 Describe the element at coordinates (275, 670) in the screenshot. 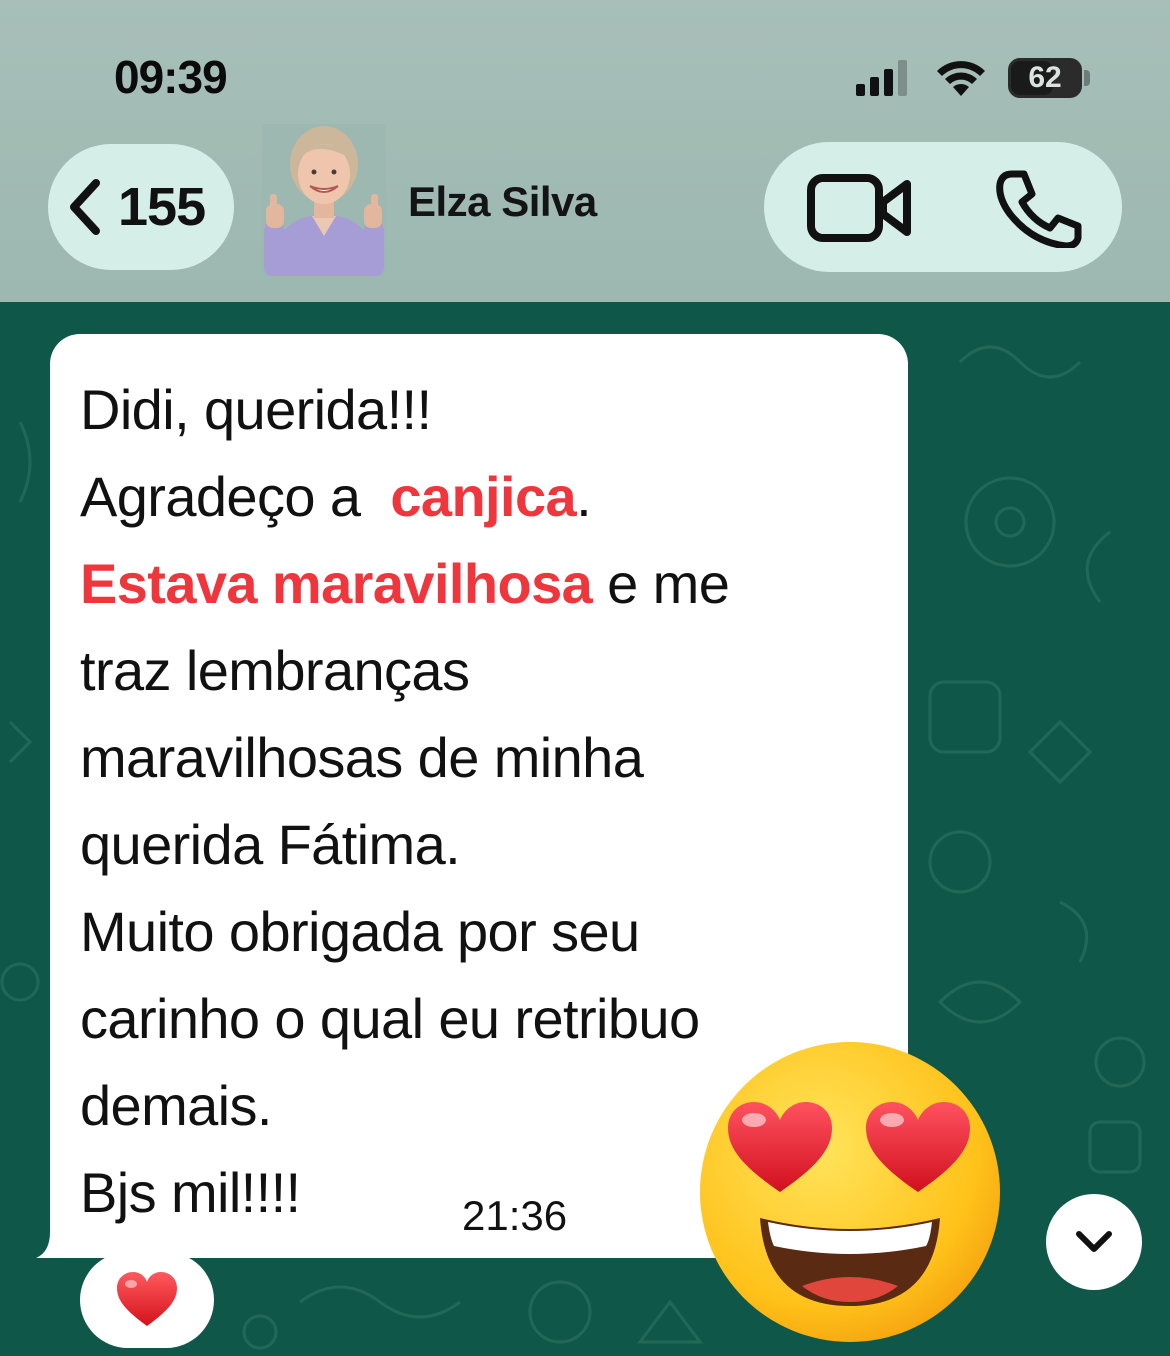

I see `message-line: traz lembranças` at that location.